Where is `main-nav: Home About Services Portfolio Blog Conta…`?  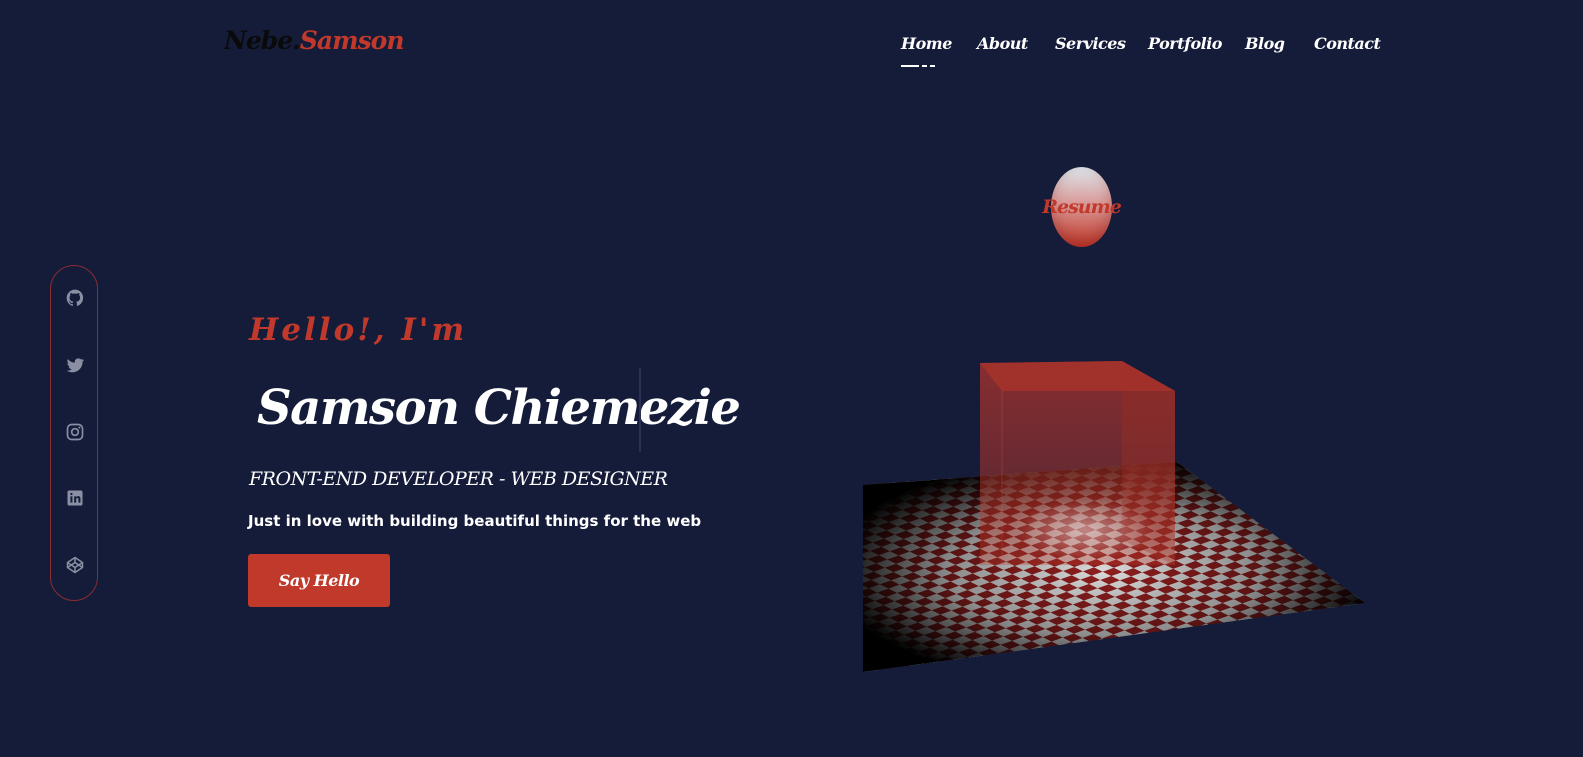
main-nav: Home About Services Portfolio Blog Conta… is located at coordinates (791, 50).